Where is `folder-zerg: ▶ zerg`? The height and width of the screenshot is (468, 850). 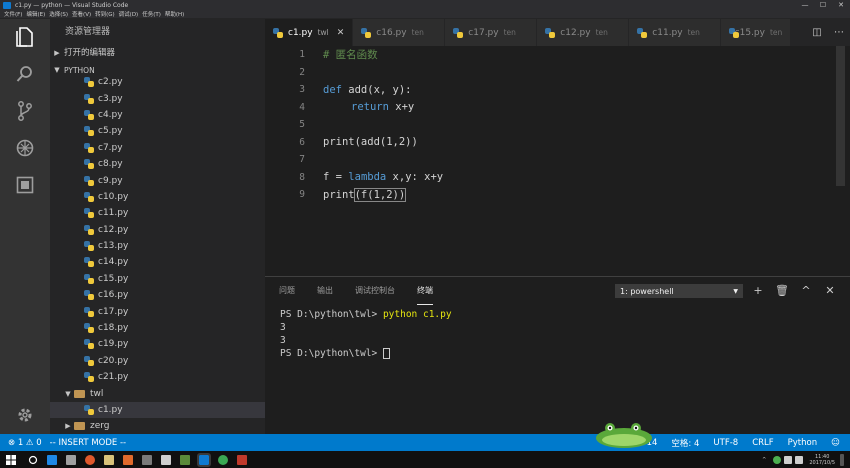 folder-zerg: ▶ zerg is located at coordinates (157, 426).